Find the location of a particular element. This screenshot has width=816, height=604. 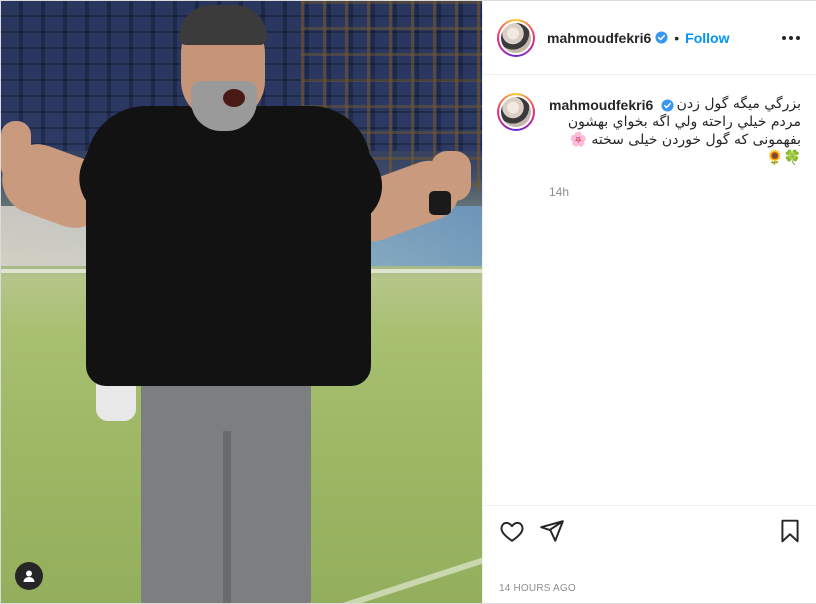

follow-button: Follow is located at coordinates (707, 38).